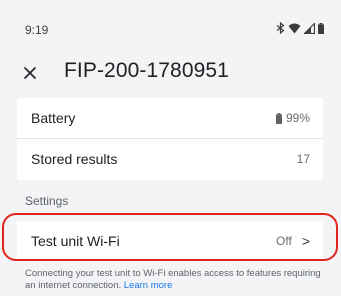  I want to click on status-icons, so click(300, 28).